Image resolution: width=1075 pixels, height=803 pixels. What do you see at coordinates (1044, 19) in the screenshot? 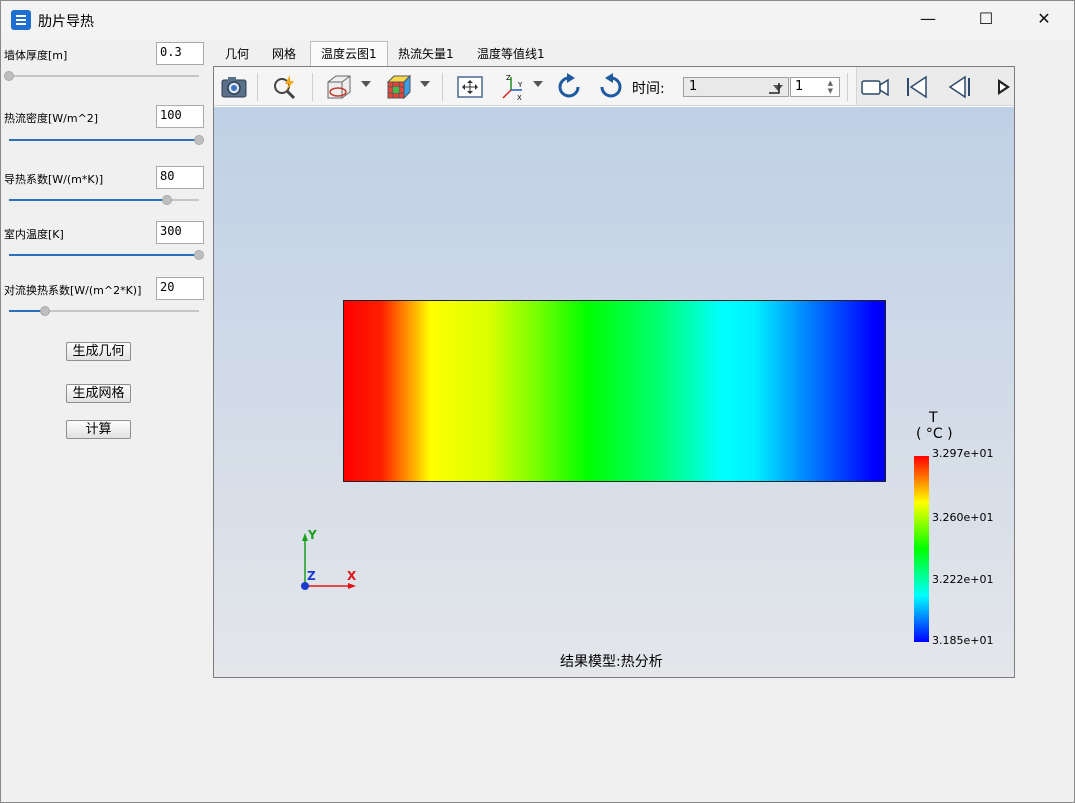
I see `close-button: ✕` at bounding box center [1044, 19].